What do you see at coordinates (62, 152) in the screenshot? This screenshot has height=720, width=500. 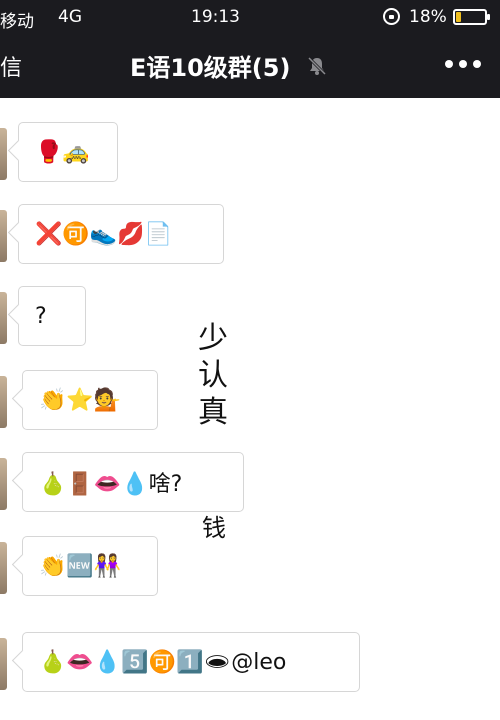 I see `message-text: 🥊🚕` at bounding box center [62, 152].